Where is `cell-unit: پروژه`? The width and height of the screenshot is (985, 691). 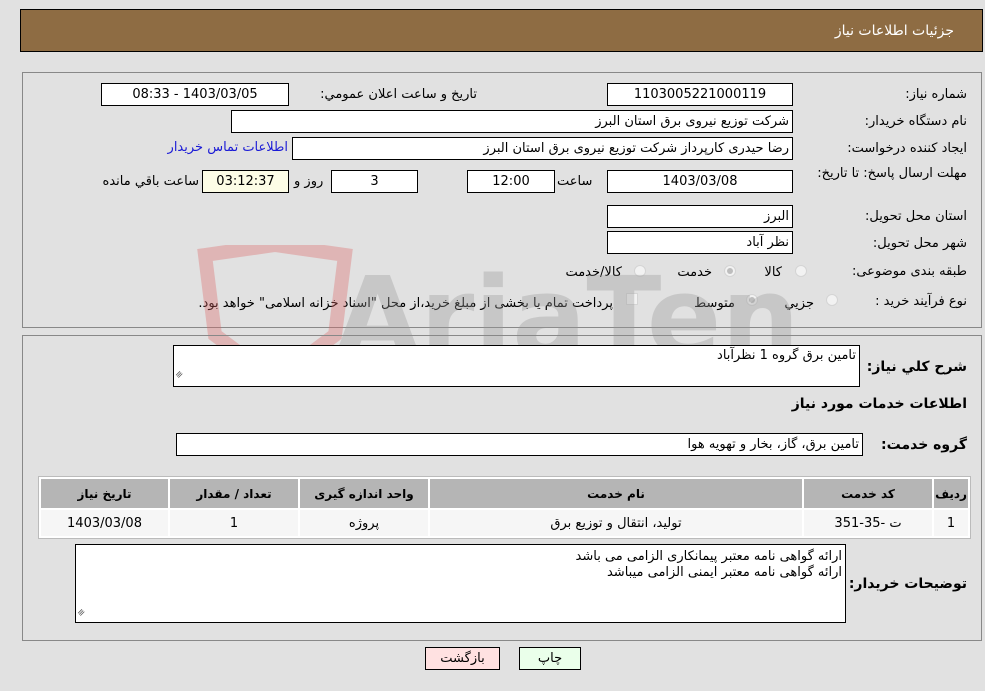 cell-unit: پروژه is located at coordinates (364, 523).